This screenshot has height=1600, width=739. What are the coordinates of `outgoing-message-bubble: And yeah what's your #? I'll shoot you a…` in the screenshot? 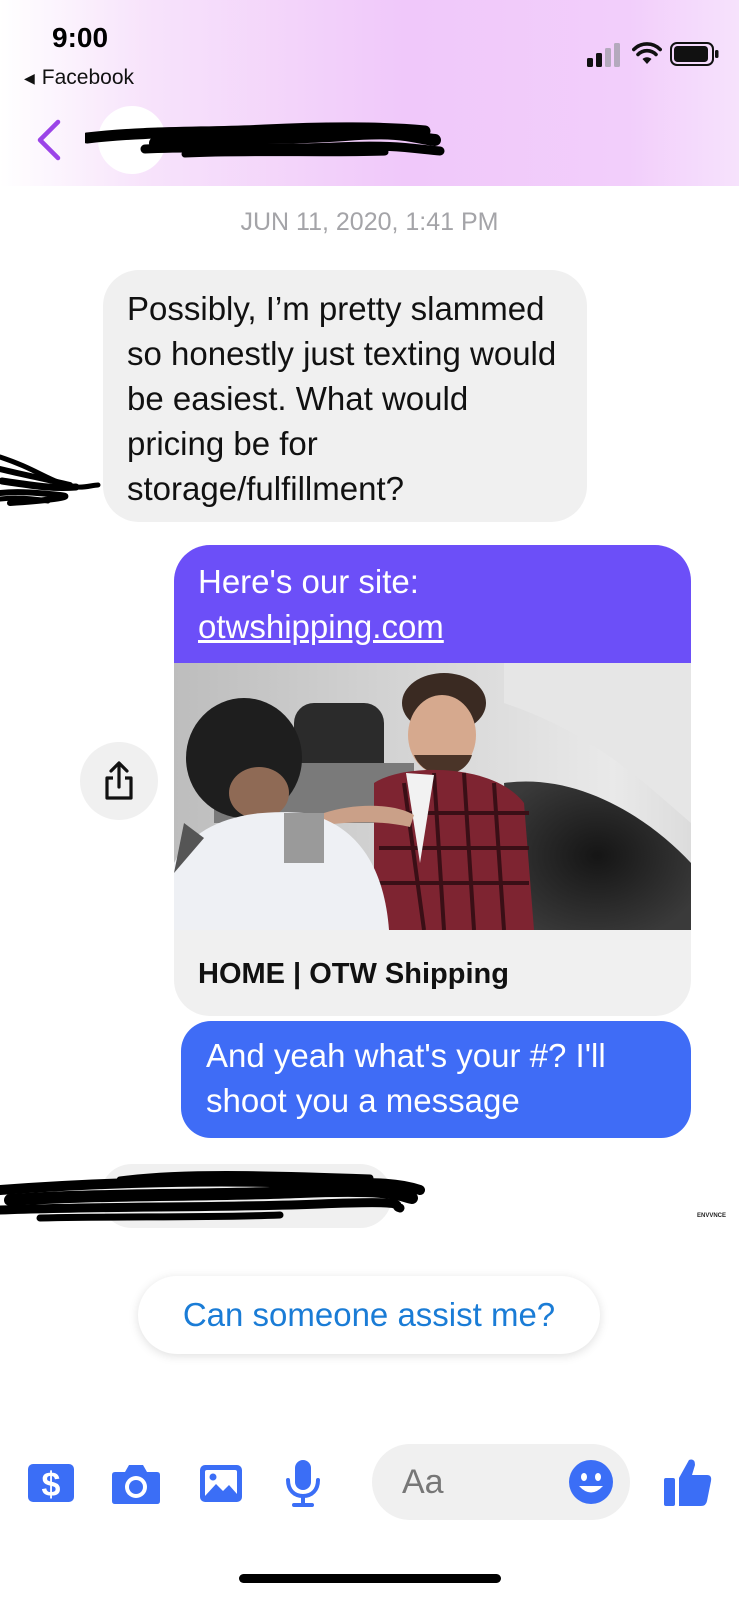 It's located at (436, 1079).